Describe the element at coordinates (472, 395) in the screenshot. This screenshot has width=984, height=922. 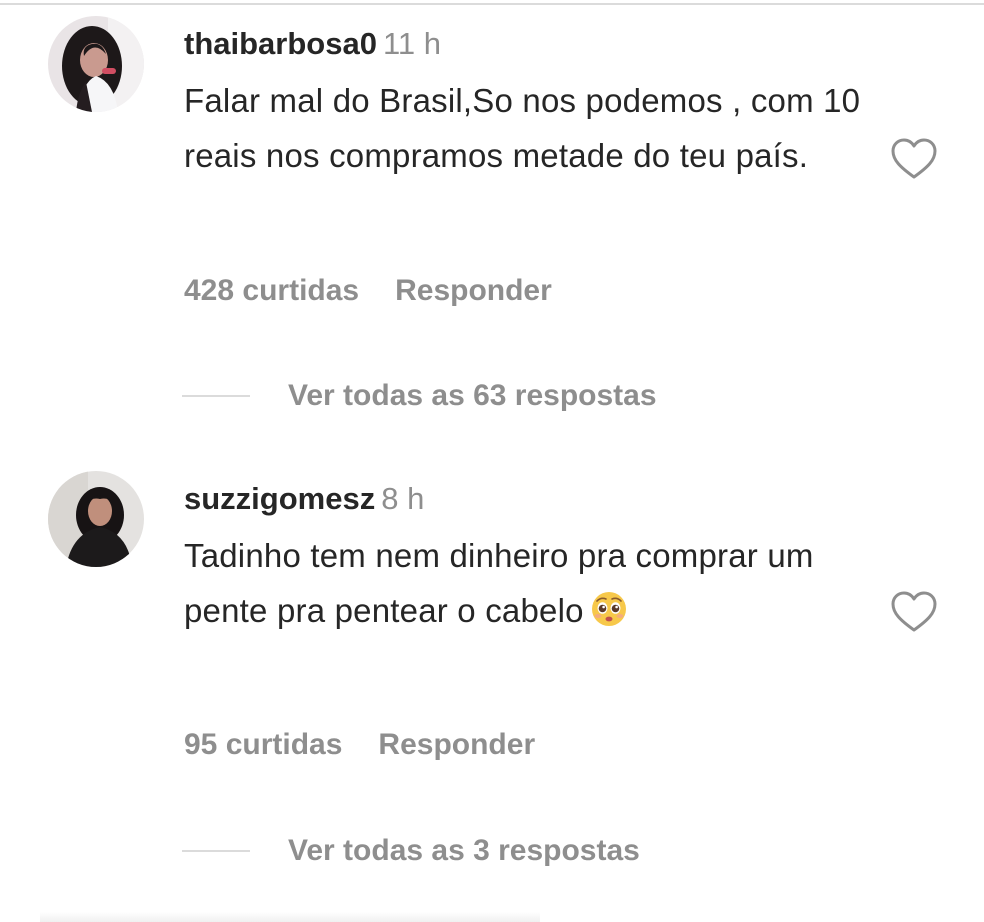
I see `view-replies-label: Ver todas as 63 respostas` at that location.